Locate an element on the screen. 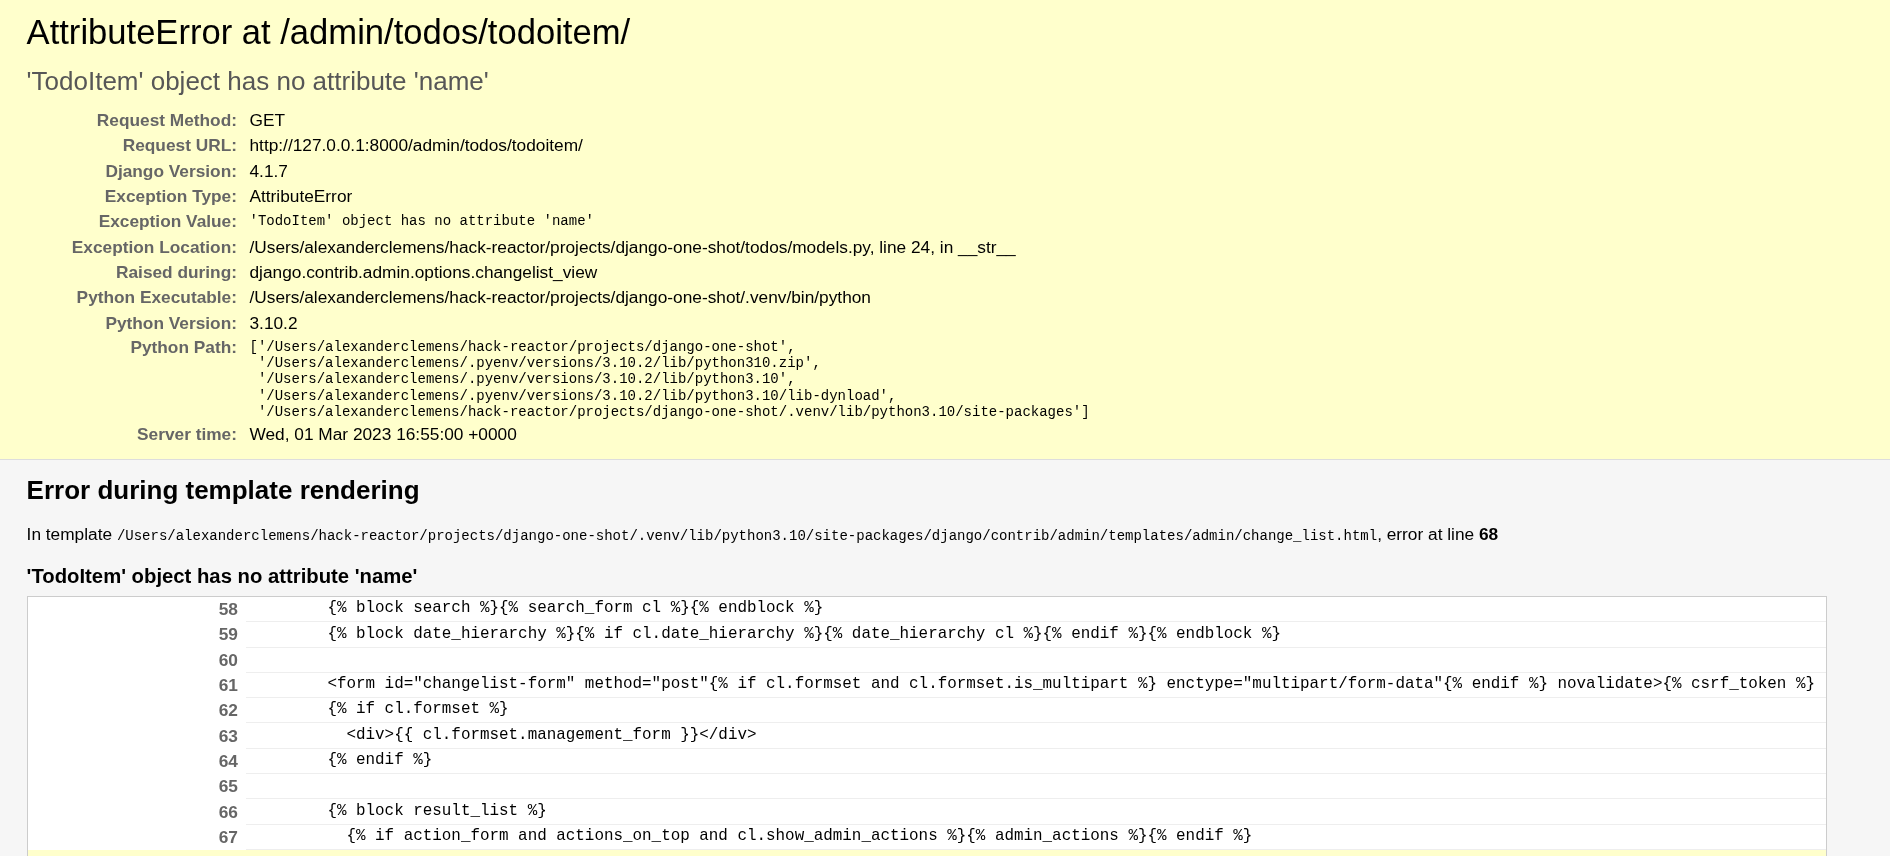 This screenshot has width=1890, height=856. field-value: 3.10.2 is located at coordinates (273, 323).